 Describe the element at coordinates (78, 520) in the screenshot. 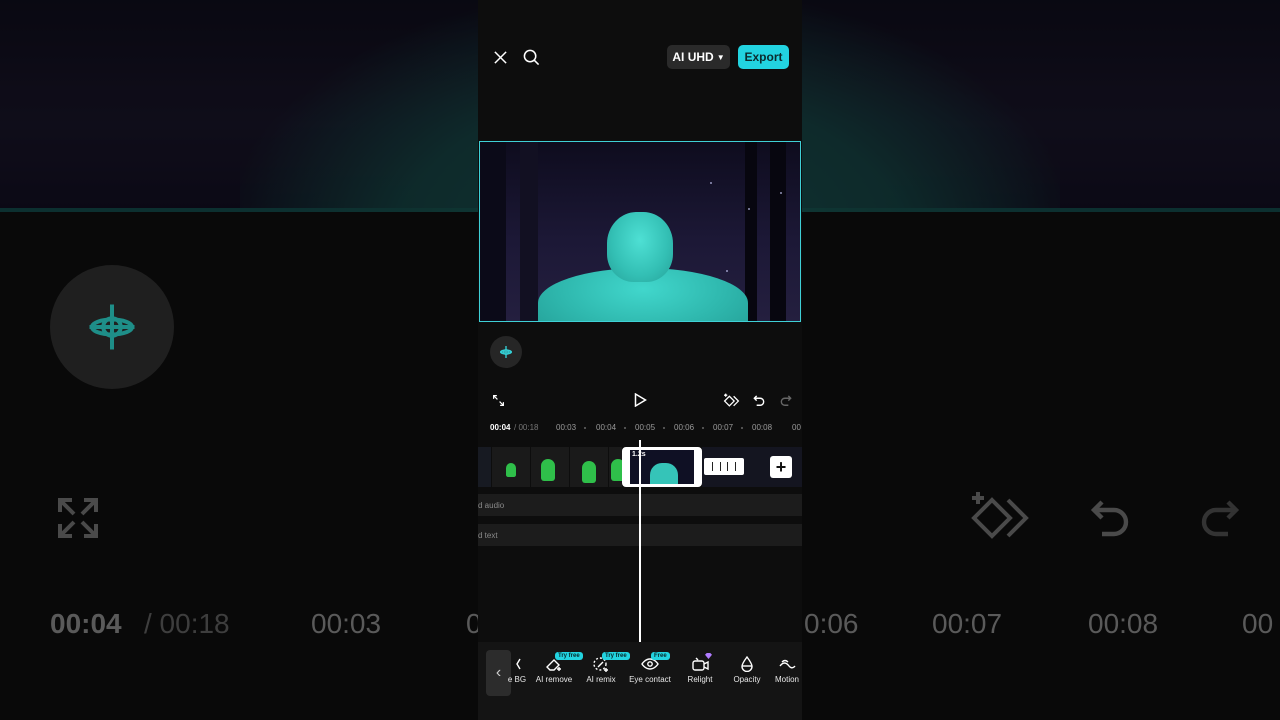

I see `bg-fullscreen-icon` at that location.